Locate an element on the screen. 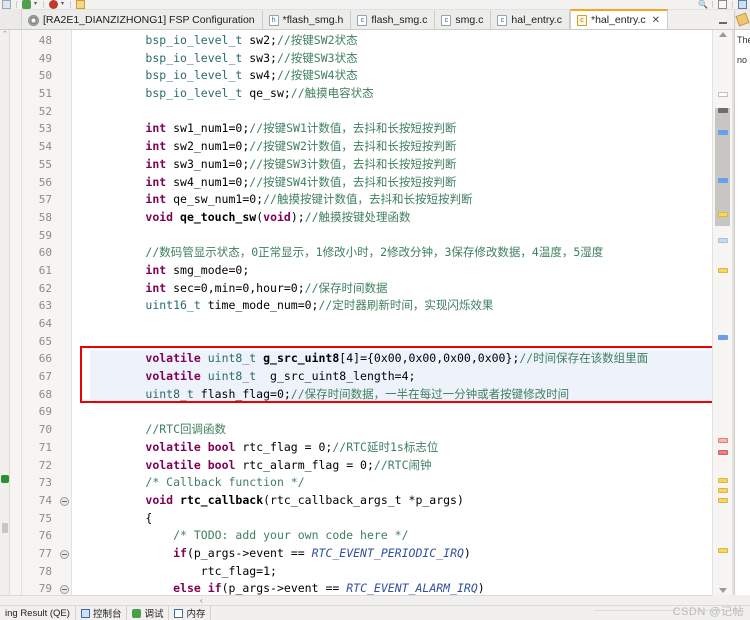 This screenshot has height=620, width=750. run-icon is located at coordinates (53, 4).